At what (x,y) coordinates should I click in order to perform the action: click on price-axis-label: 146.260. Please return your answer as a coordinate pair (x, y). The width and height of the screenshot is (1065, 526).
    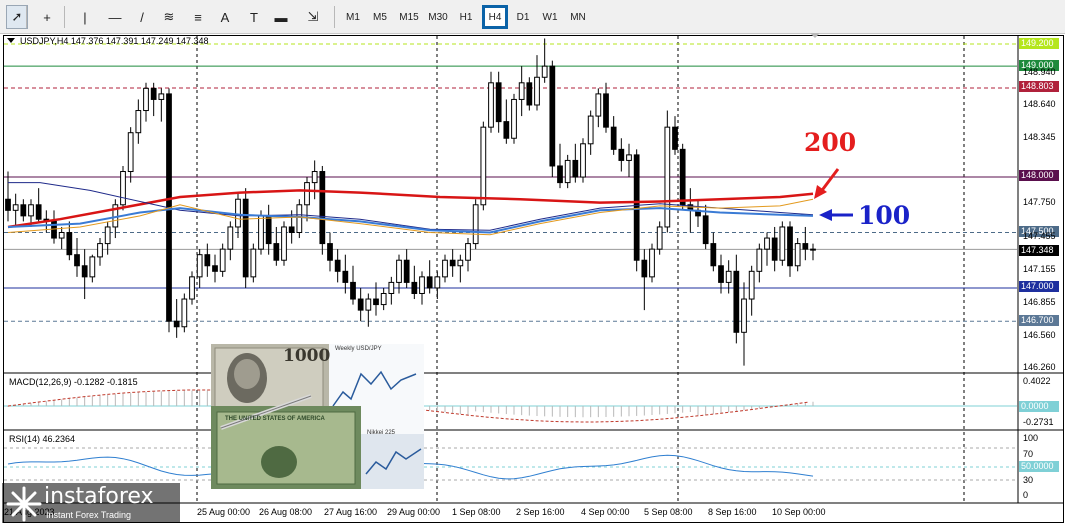
    Looking at the image, I should click on (1039, 367).